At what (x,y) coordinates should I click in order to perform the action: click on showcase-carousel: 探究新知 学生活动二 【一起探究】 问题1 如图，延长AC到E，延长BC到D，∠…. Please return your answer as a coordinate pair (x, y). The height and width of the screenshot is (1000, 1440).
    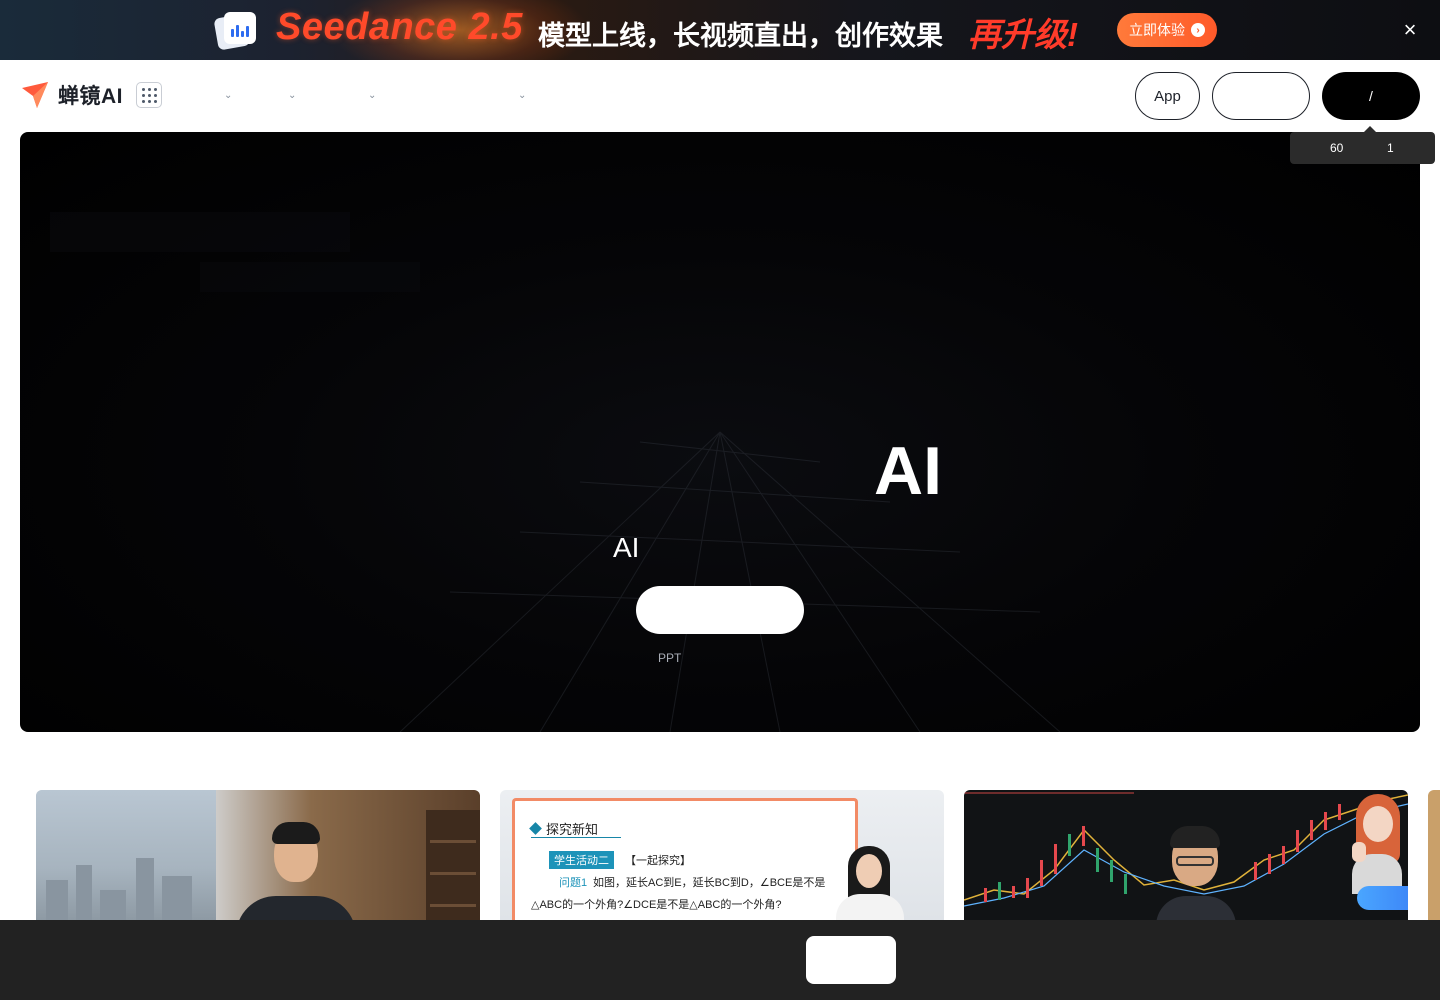
    Looking at the image, I should click on (720, 855).